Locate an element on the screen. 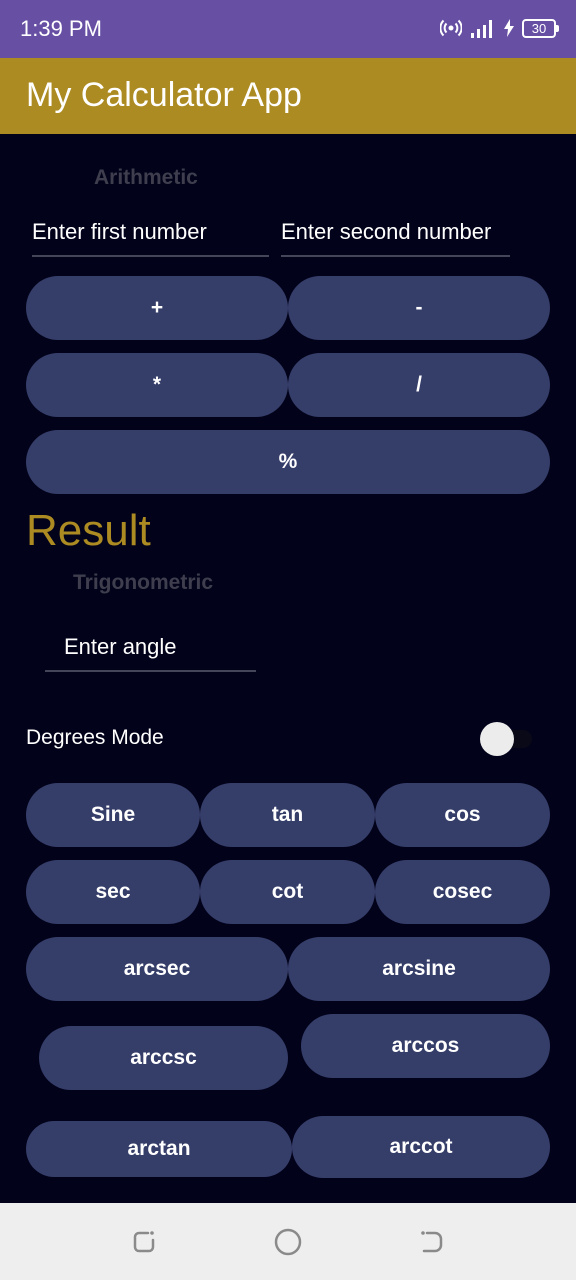 The width and height of the screenshot is (576, 1280). multiply-button: * is located at coordinates (157, 385).